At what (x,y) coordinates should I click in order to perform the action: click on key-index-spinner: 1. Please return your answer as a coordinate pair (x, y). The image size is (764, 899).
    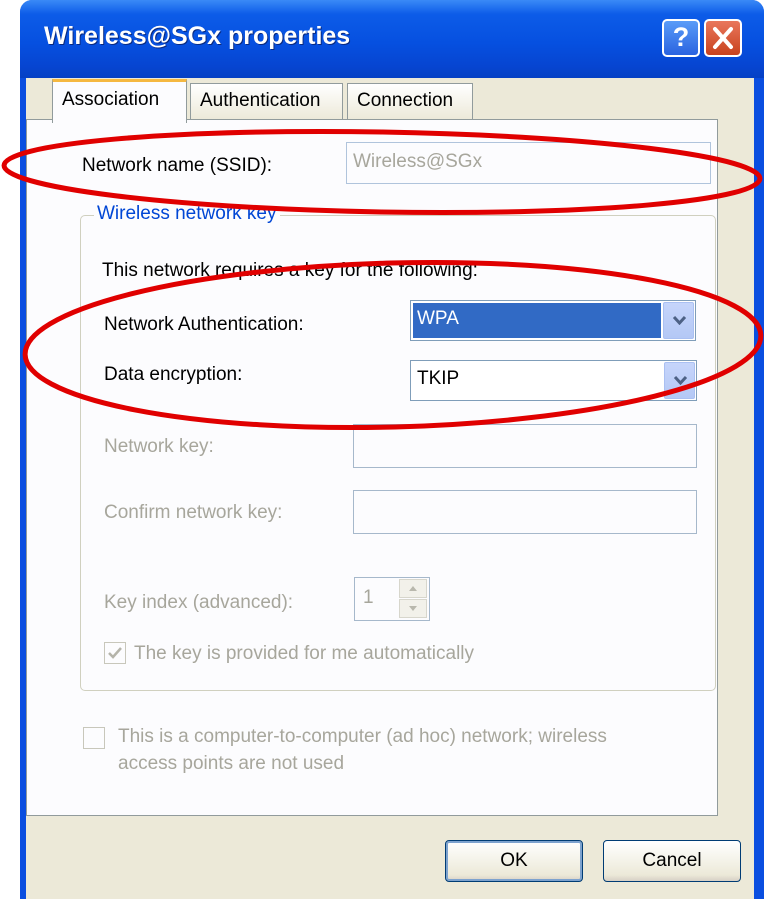
    Looking at the image, I should click on (392, 599).